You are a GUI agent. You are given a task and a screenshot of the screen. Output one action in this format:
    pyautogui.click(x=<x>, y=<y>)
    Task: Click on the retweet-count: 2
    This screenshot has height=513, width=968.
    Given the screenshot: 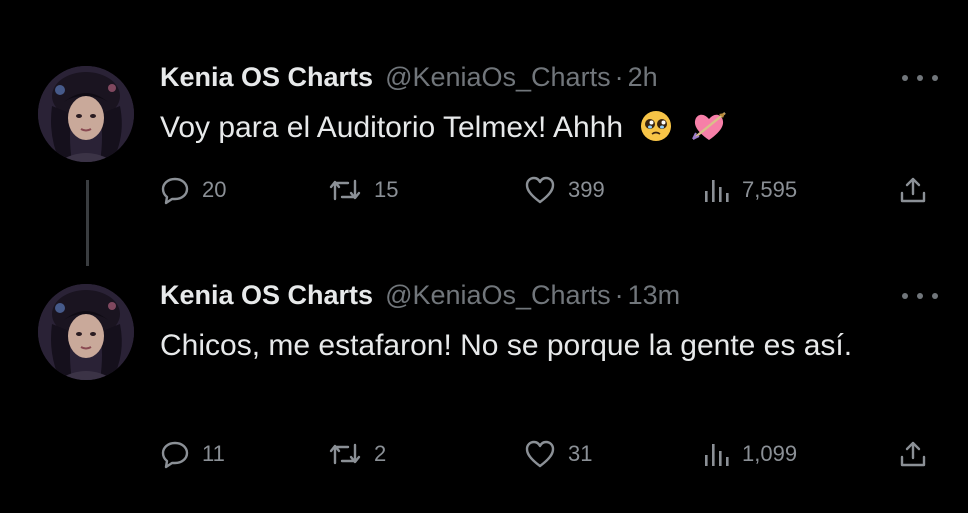 What is the action you would take?
    pyautogui.click(x=380, y=453)
    